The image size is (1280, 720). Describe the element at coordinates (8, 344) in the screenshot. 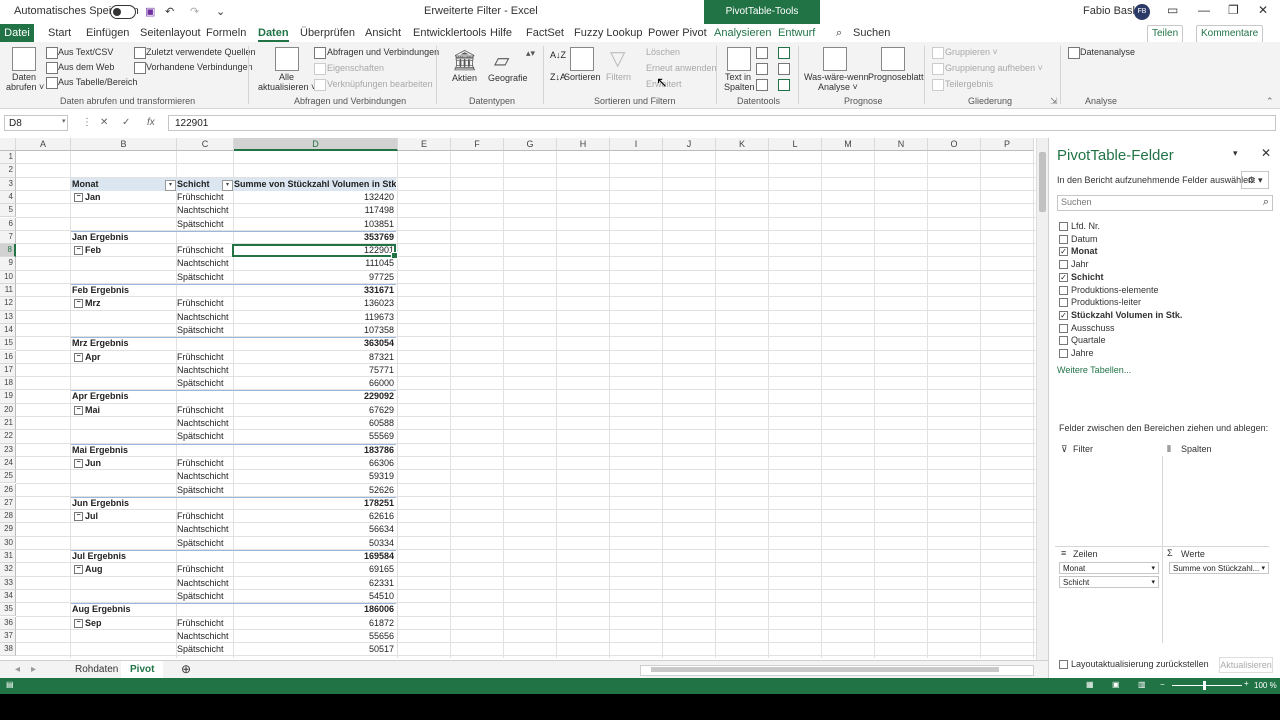

I see `row-header: 15` at that location.